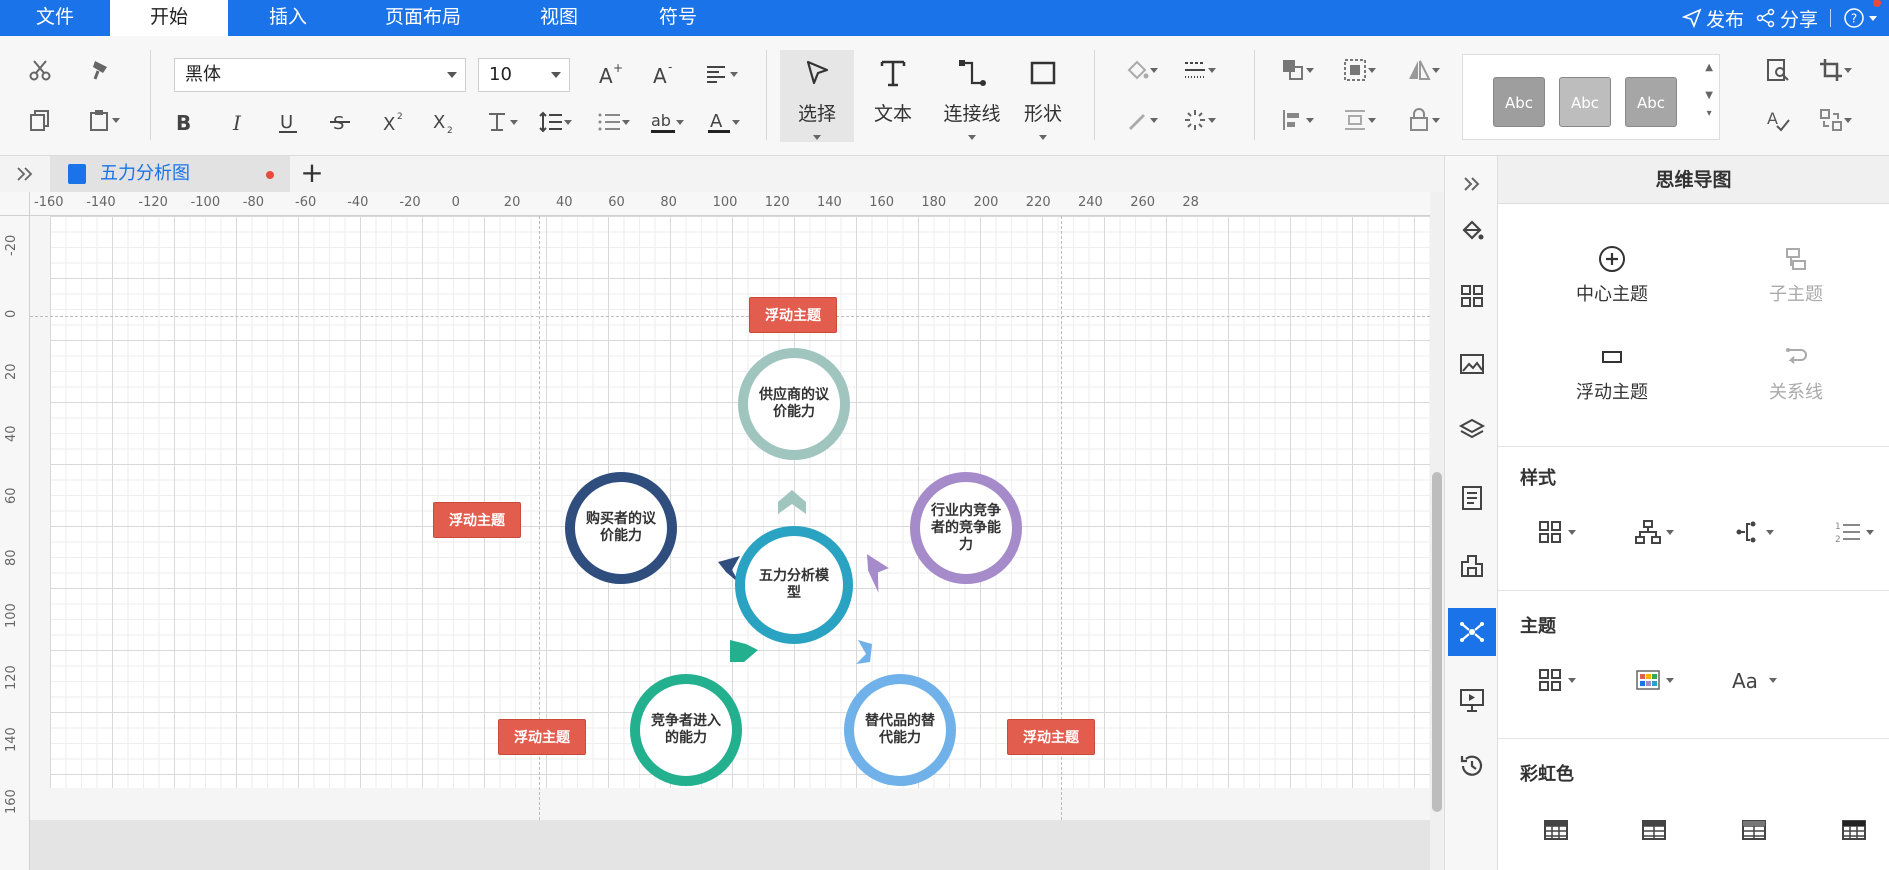 This screenshot has height=870, width=1889. Describe the element at coordinates (1754, 680) in the screenshot. I see `font-theme-button: Aa` at that location.